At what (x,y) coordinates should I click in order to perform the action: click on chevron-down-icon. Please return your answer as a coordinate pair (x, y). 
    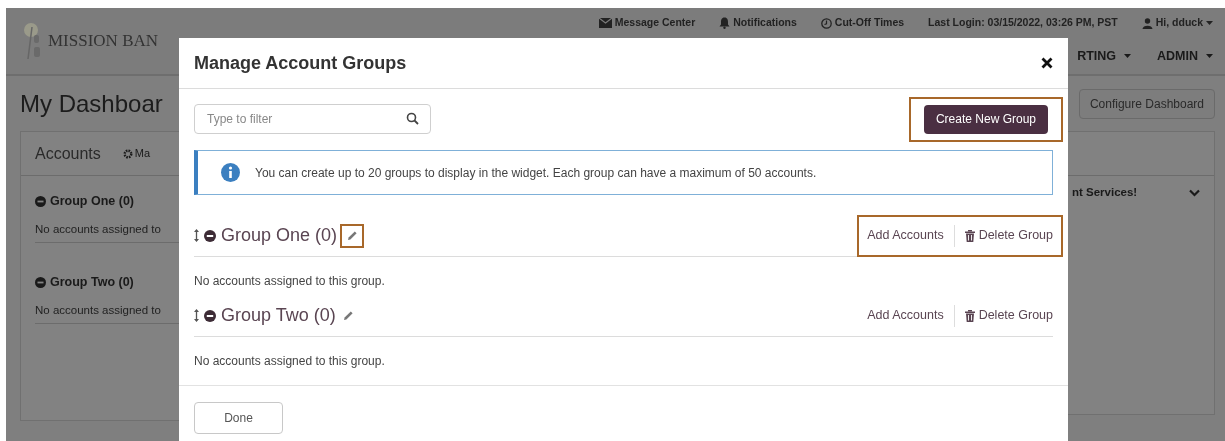
    Looking at the image, I should click on (1194, 192).